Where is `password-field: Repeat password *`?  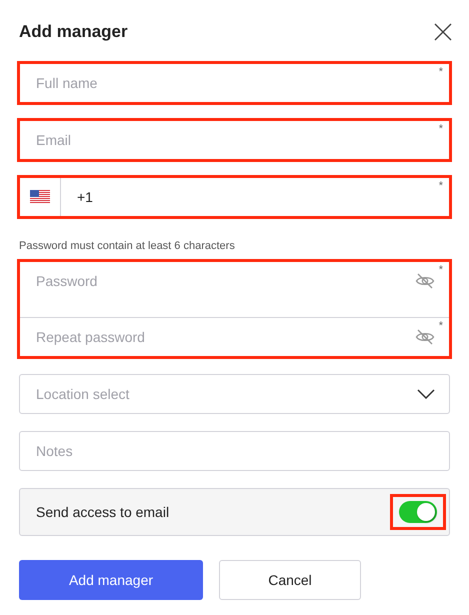
password-field: Repeat password * is located at coordinates (234, 336).